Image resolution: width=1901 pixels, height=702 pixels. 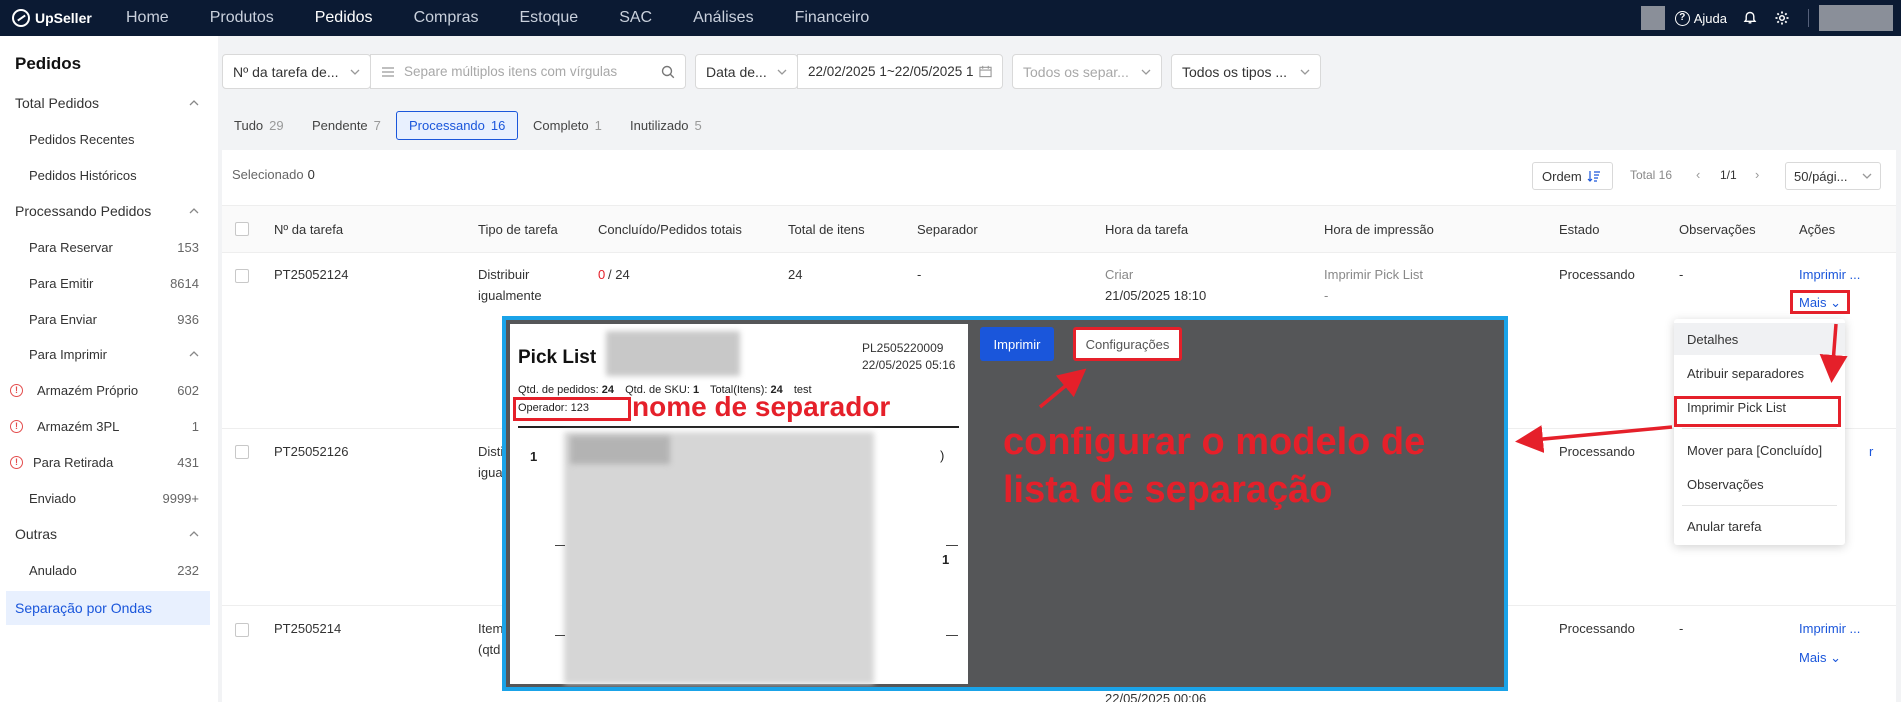 I want to click on nav-sac: SAC, so click(x=635, y=18).